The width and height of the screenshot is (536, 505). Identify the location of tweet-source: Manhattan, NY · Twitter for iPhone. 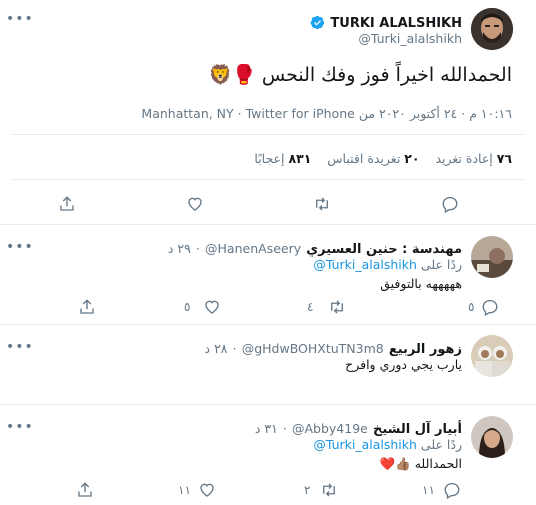
(248, 113).